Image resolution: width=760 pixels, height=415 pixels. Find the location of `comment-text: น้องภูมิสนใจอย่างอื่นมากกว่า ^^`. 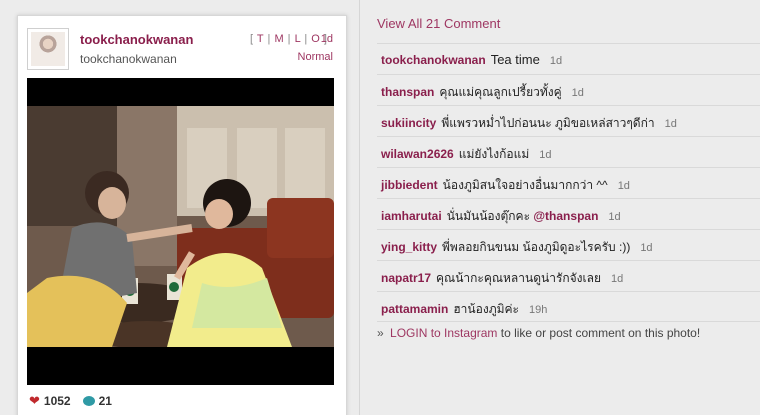

comment-text: น้องภูมิสนใจอย่างอื่นมากกว่า ^^ is located at coordinates (525, 185).